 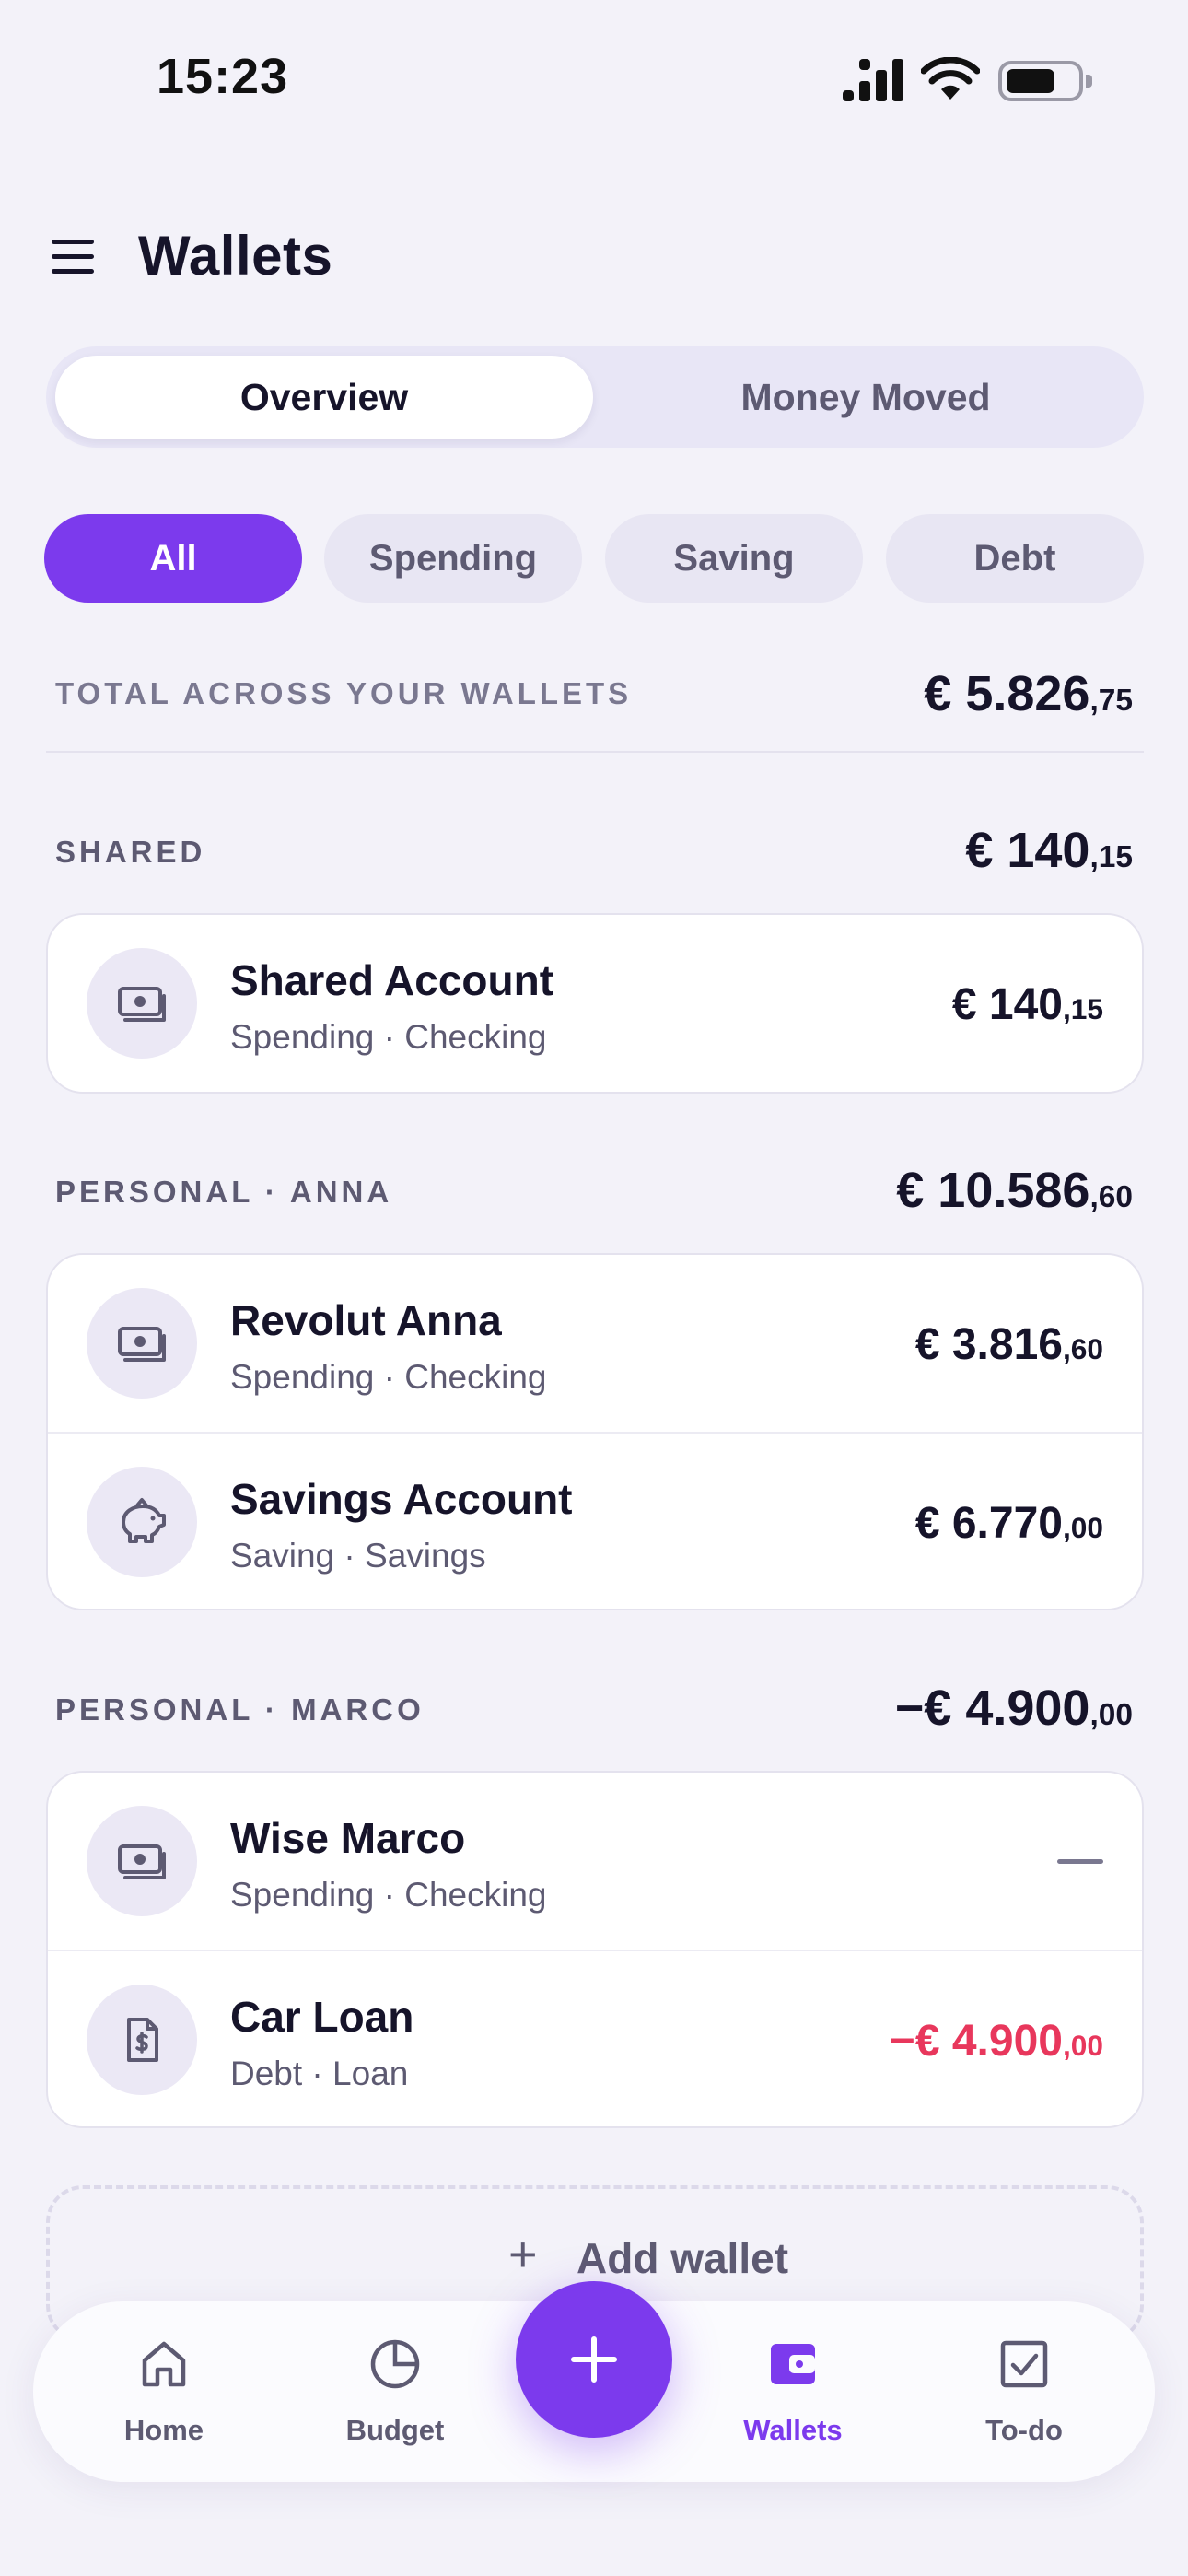 What do you see at coordinates (395, 2391) in the screenshot?
I see `nav-budget: Budget` at bounding box center [395, 2391].